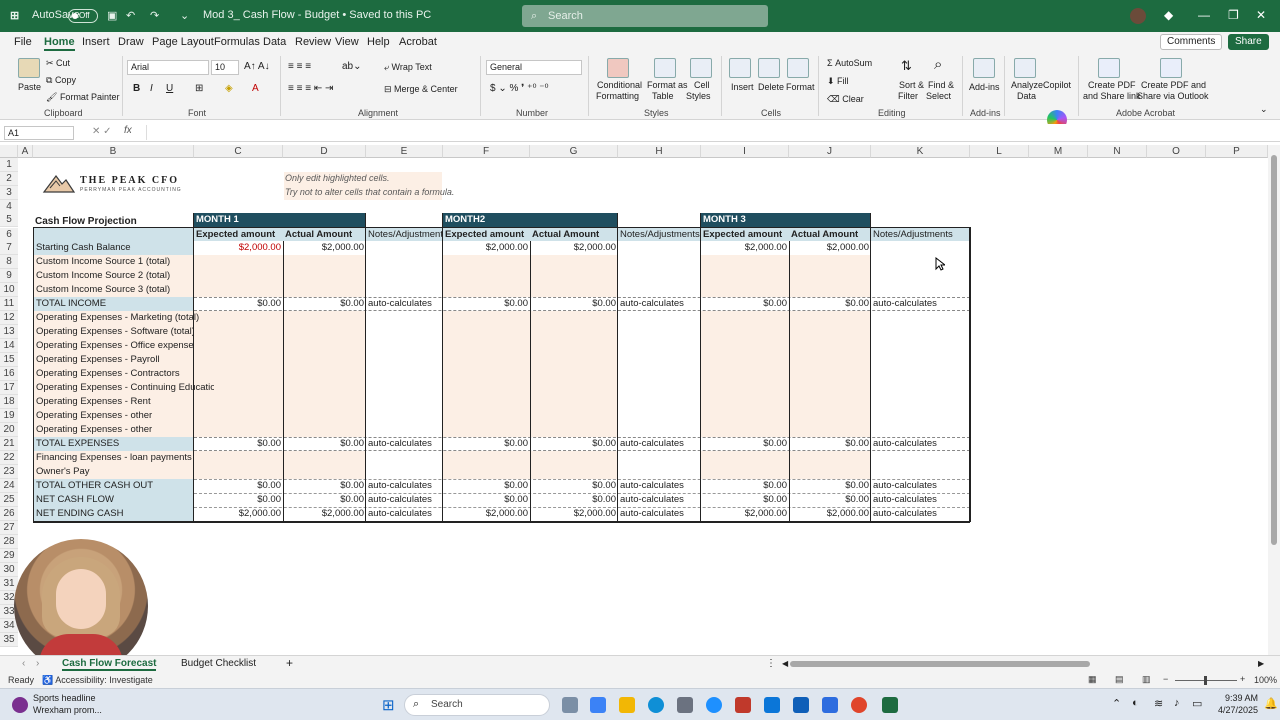 This screenshot has height=720, width=1280. I want to click on wifi-icon: ≋, so click(1158, 703).